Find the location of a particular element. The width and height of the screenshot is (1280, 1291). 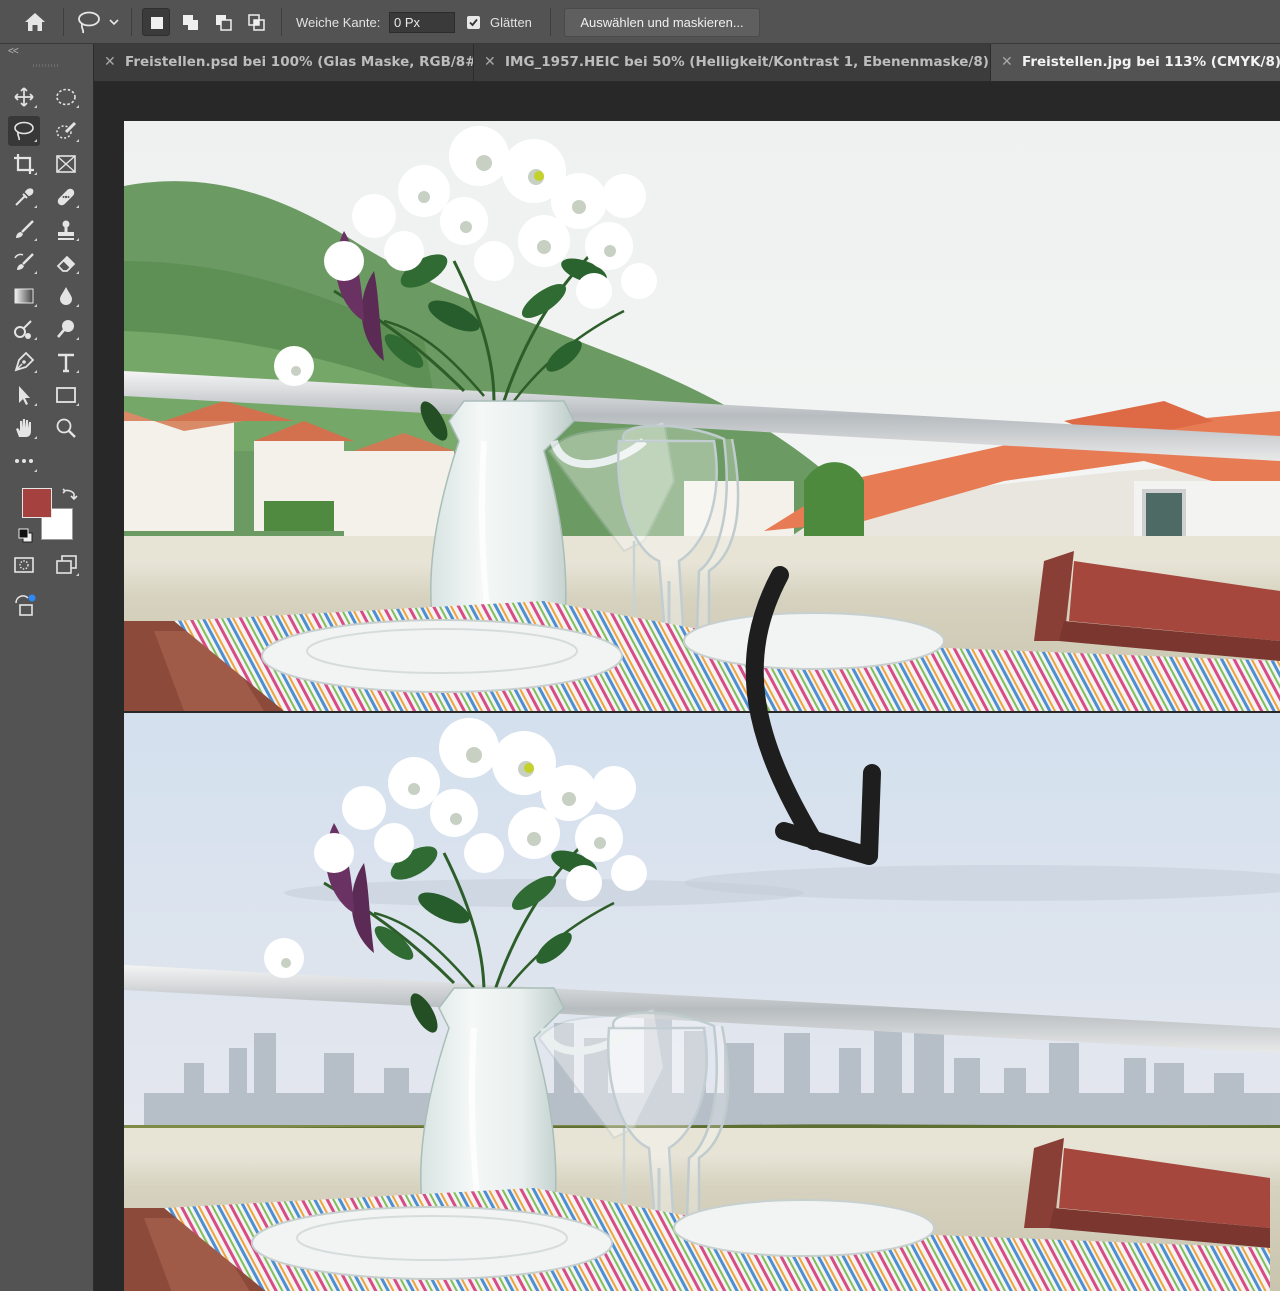

pen-tool-icon is located at coordinates (24, 362).